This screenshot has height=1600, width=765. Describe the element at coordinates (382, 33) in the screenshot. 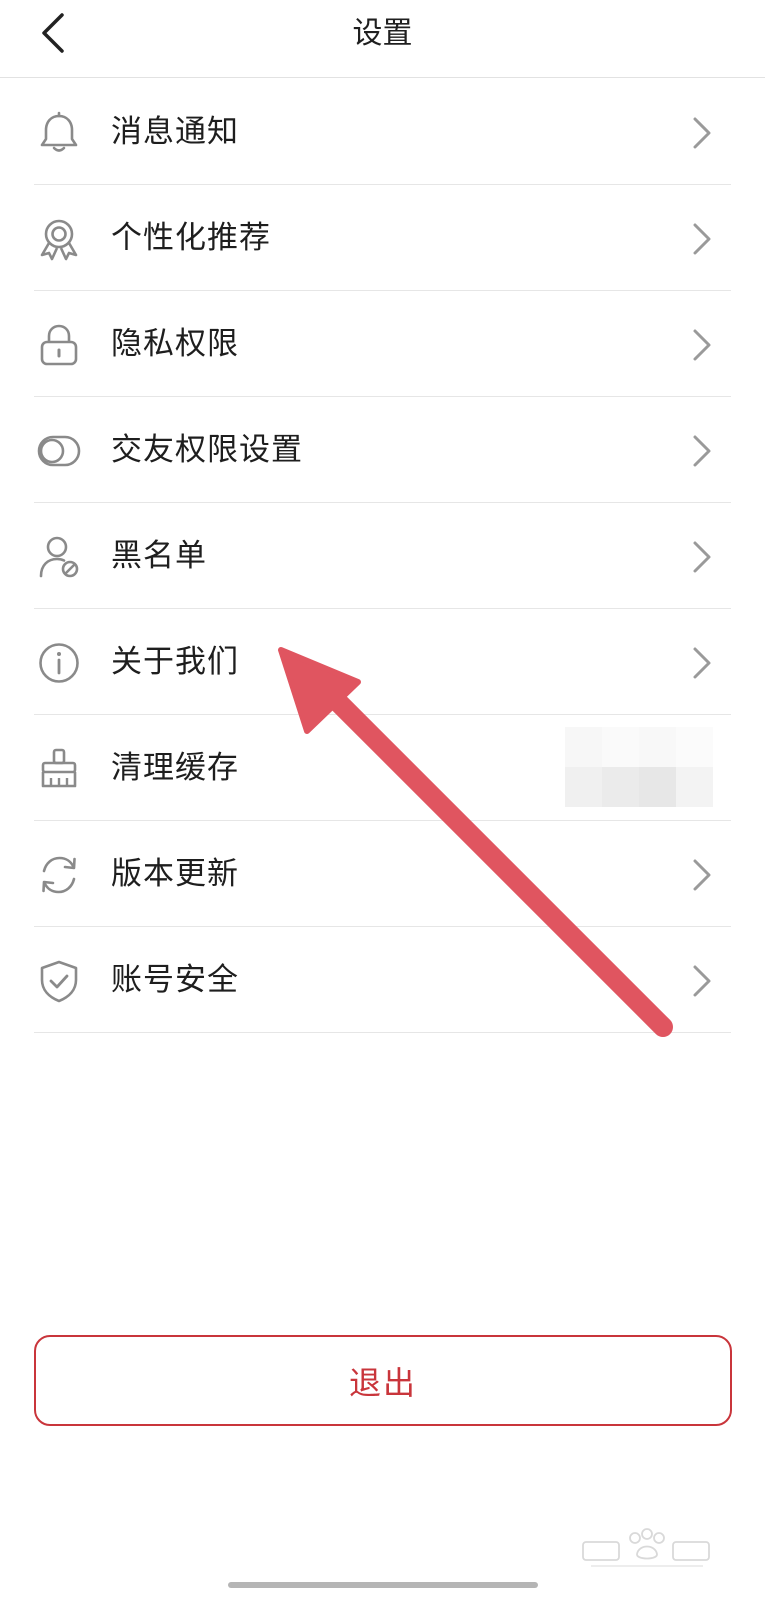

I see `page-title: 设置` at that location.